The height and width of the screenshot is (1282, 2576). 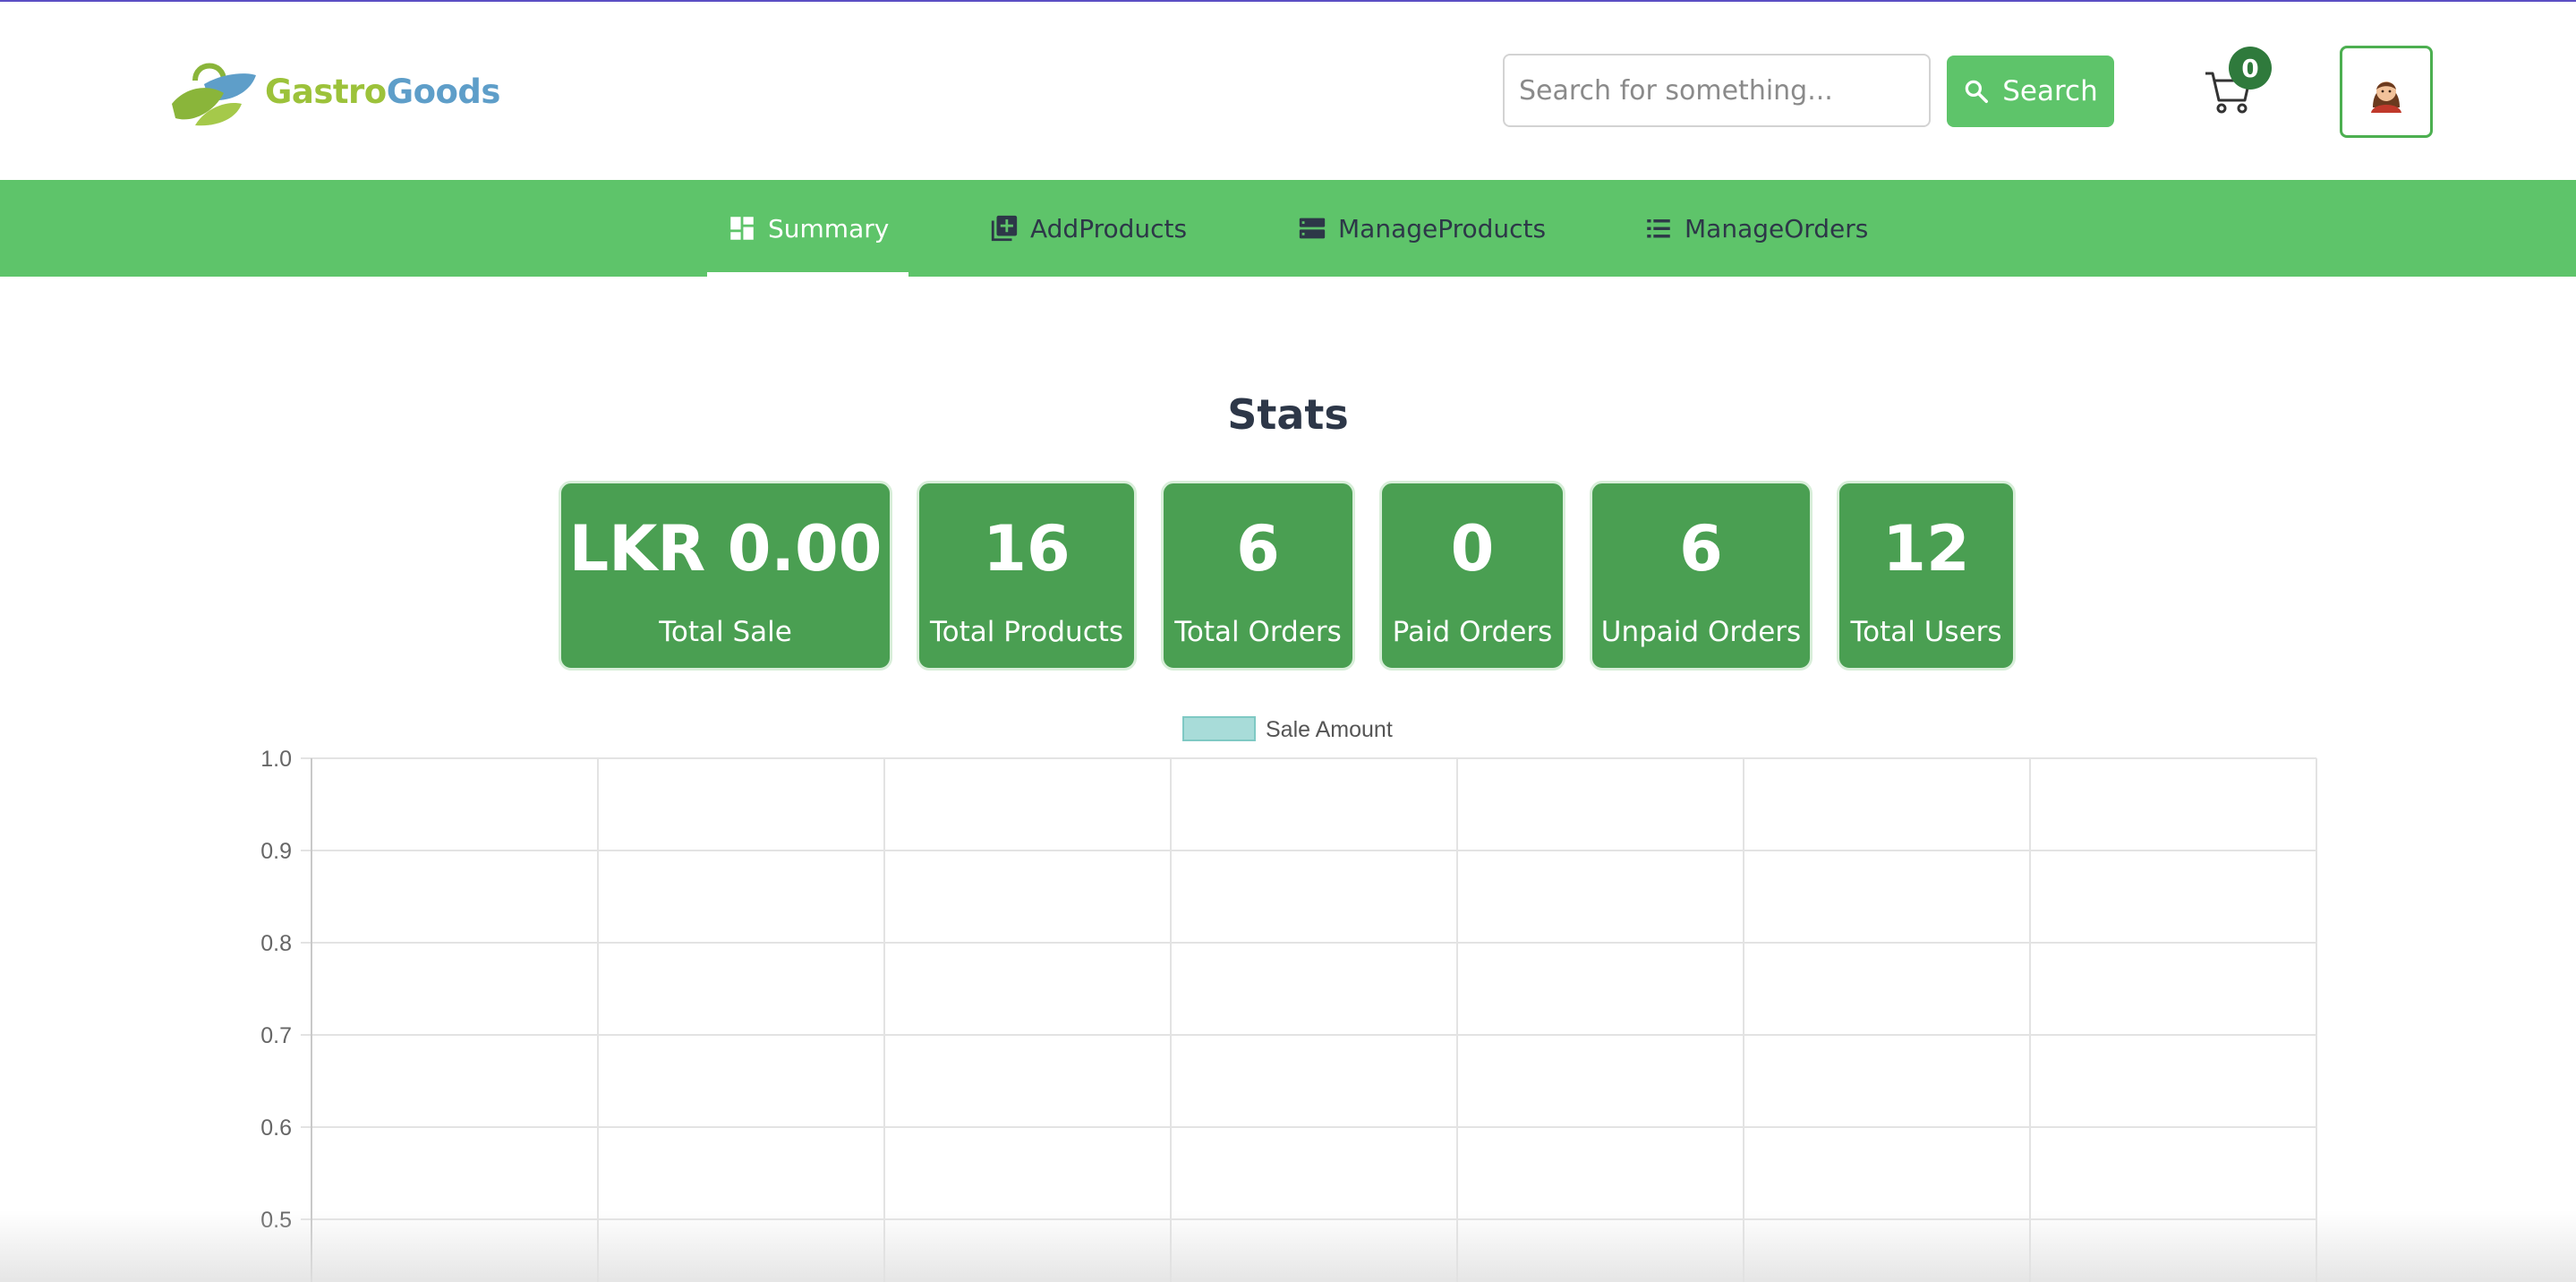 I want to click on stats-title: Stats, so click(x=1288, y=414).